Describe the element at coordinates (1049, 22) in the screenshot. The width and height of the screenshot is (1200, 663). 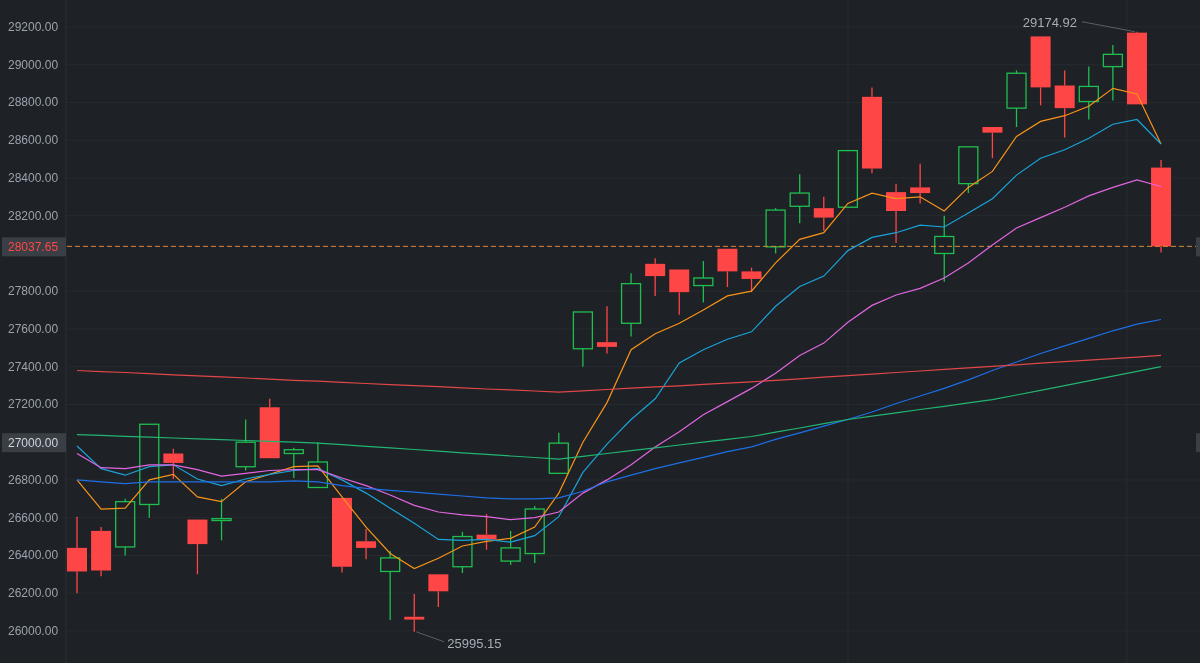
I see `high-price-label: 29174.92` at that location.